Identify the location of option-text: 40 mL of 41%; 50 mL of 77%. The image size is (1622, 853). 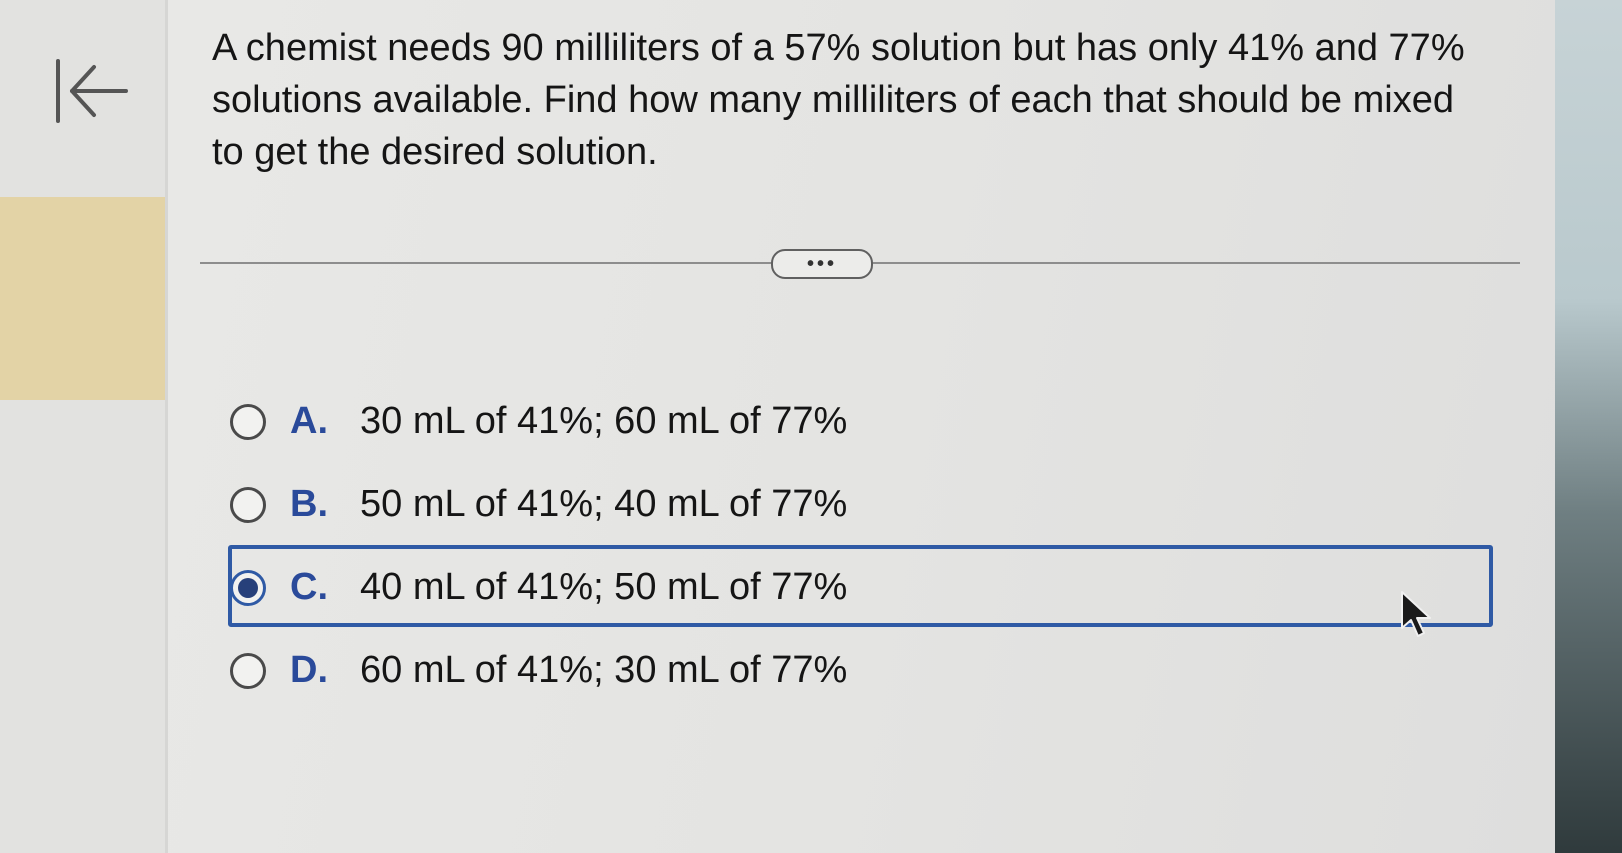
(604, 587).